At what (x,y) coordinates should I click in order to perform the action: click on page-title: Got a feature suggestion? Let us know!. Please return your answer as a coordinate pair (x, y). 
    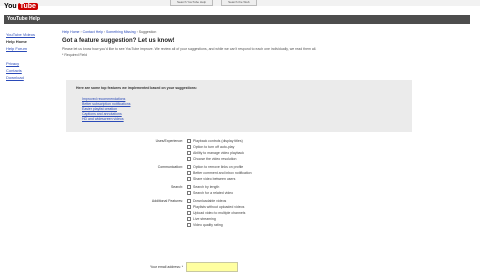
    Looking at the image, I should click on (118, 41).